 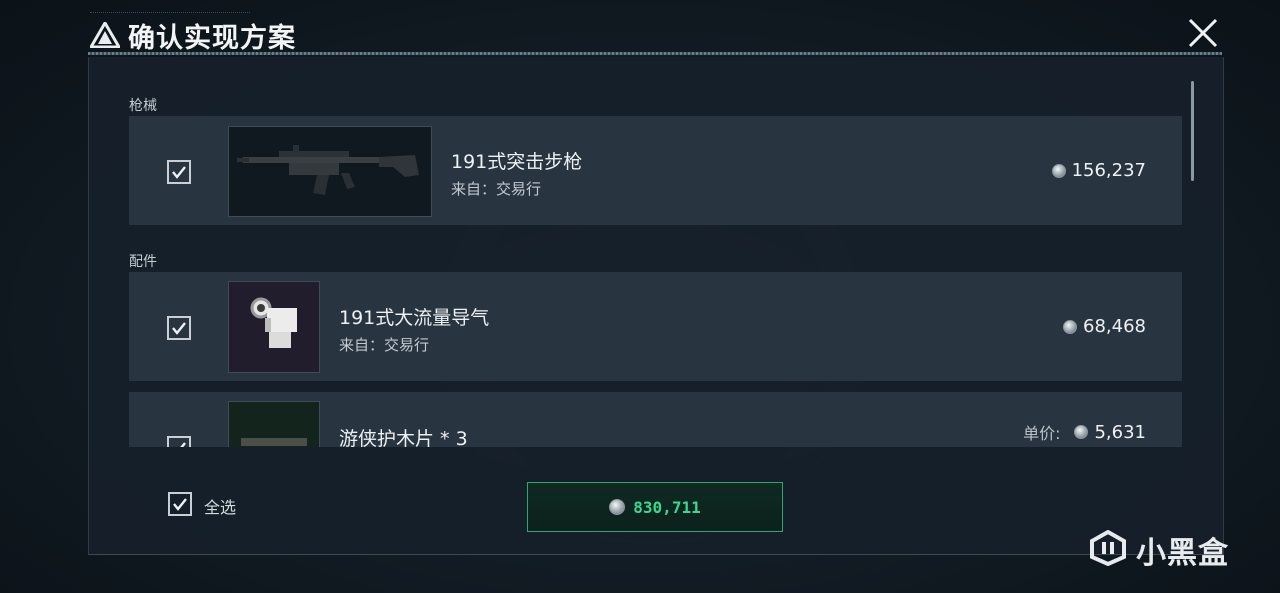 What do you see at coordinates (1114, 326) in the screenshot?
I see `price-value: 68,468` at bounding box center [1114, 326].